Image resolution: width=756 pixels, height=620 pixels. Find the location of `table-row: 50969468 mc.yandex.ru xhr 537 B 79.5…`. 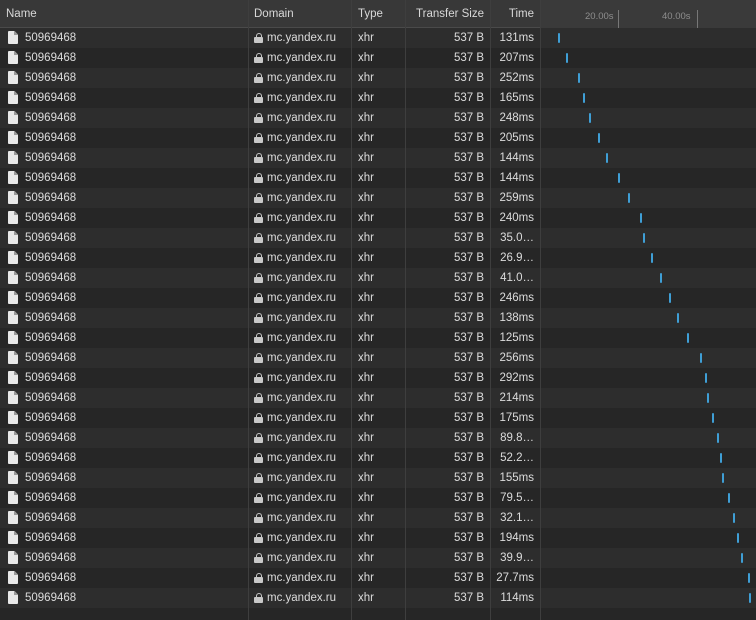

table-row: 50969468 mc.yandex.ru xhr 537 B 79.5… is located at coordinates (378, 498).